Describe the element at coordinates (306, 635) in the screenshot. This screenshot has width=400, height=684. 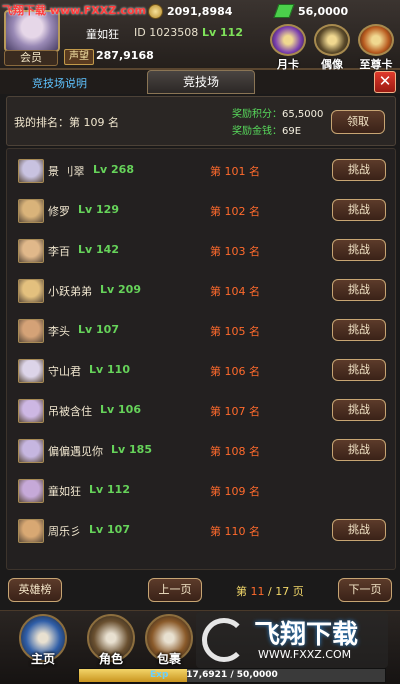
I see `watermark-logo-text: 飞翔下载` at that location.